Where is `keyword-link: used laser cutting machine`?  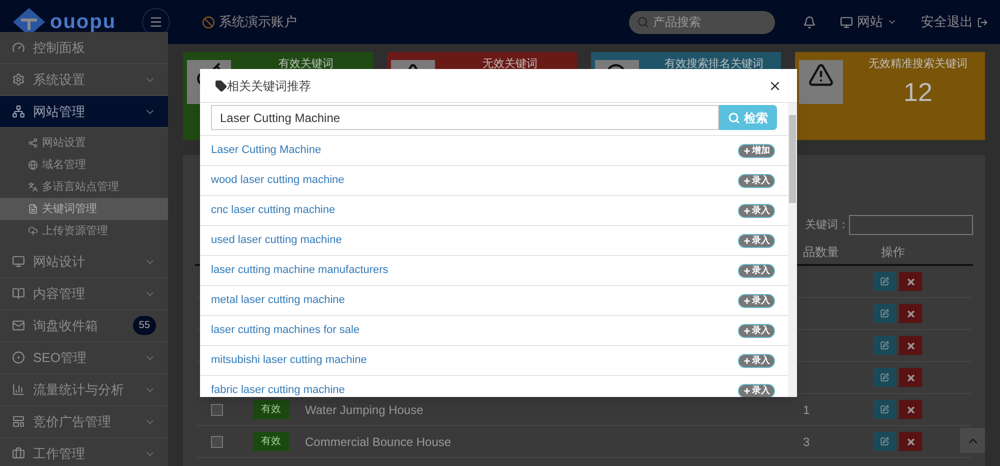 keyword-link: used laser cutting machine is located at coordinates (474, 240).